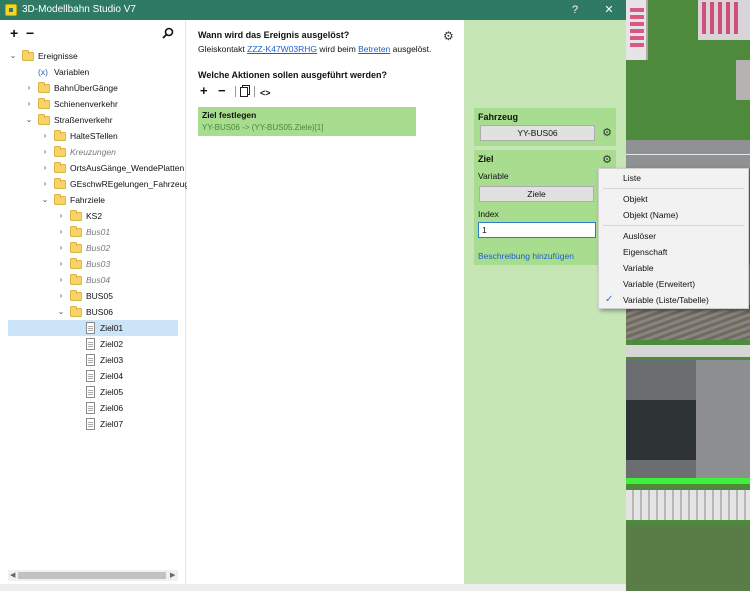 This screenshot has height=591, width=750. What do you see at coordinates (168, 34) in the screenshot?
I see `search-icon` at bounding box center [168, 34].